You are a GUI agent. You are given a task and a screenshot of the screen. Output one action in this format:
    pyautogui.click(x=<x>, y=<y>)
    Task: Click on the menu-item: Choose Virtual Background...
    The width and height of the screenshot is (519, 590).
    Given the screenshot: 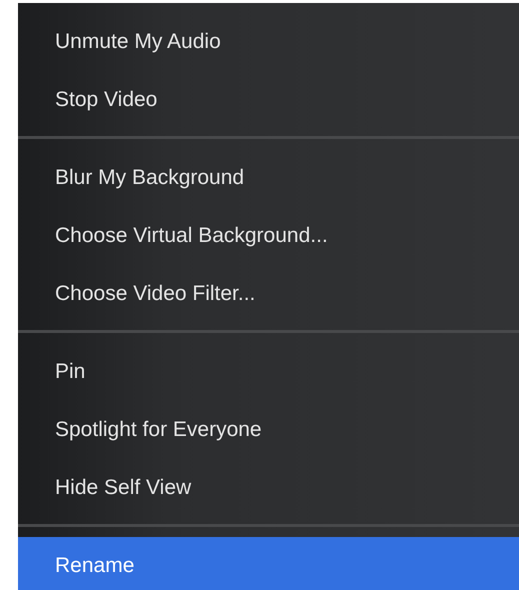 What is the action you would take?
    pyautogui.click(x=268, y=236)
    